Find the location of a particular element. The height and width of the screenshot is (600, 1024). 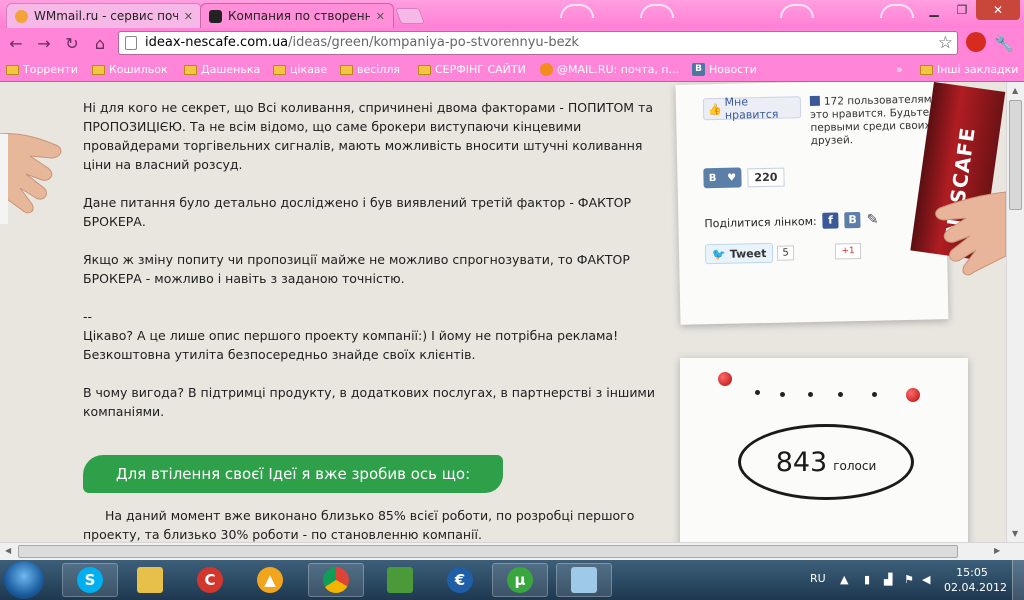

horizontal-scroll-thumb is located at coordinates (488, 551).